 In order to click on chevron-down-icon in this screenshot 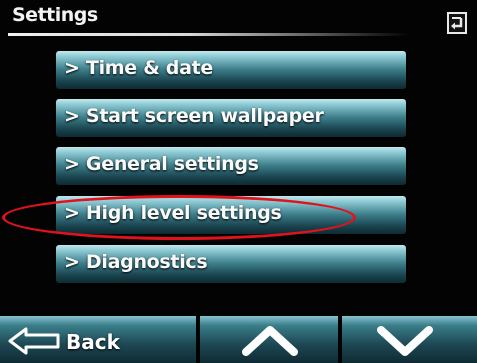, I will do `click(405, 341)`.